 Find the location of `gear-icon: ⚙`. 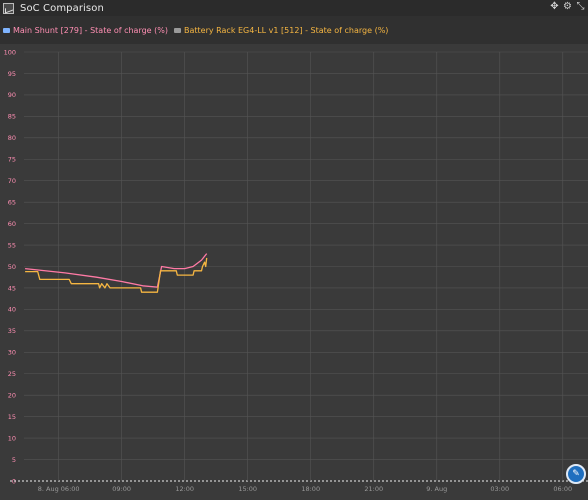

gear-icon: ⚙ is located at coordinates (567, 6).